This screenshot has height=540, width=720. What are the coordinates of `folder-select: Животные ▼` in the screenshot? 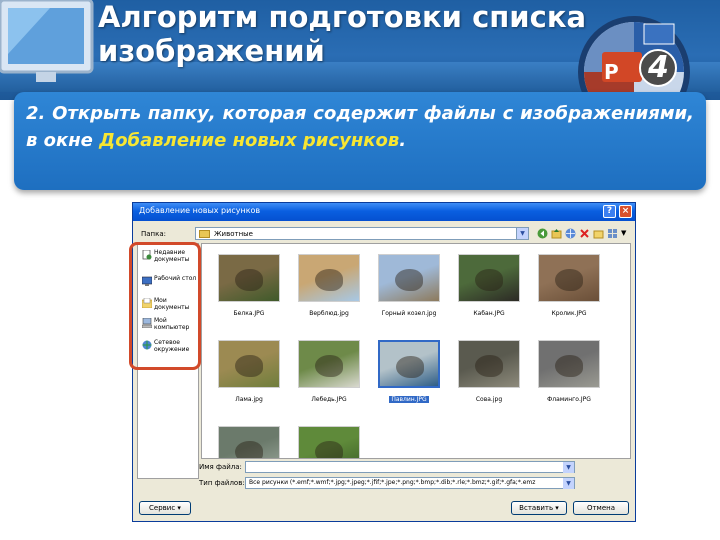 It's located at (362, 233).